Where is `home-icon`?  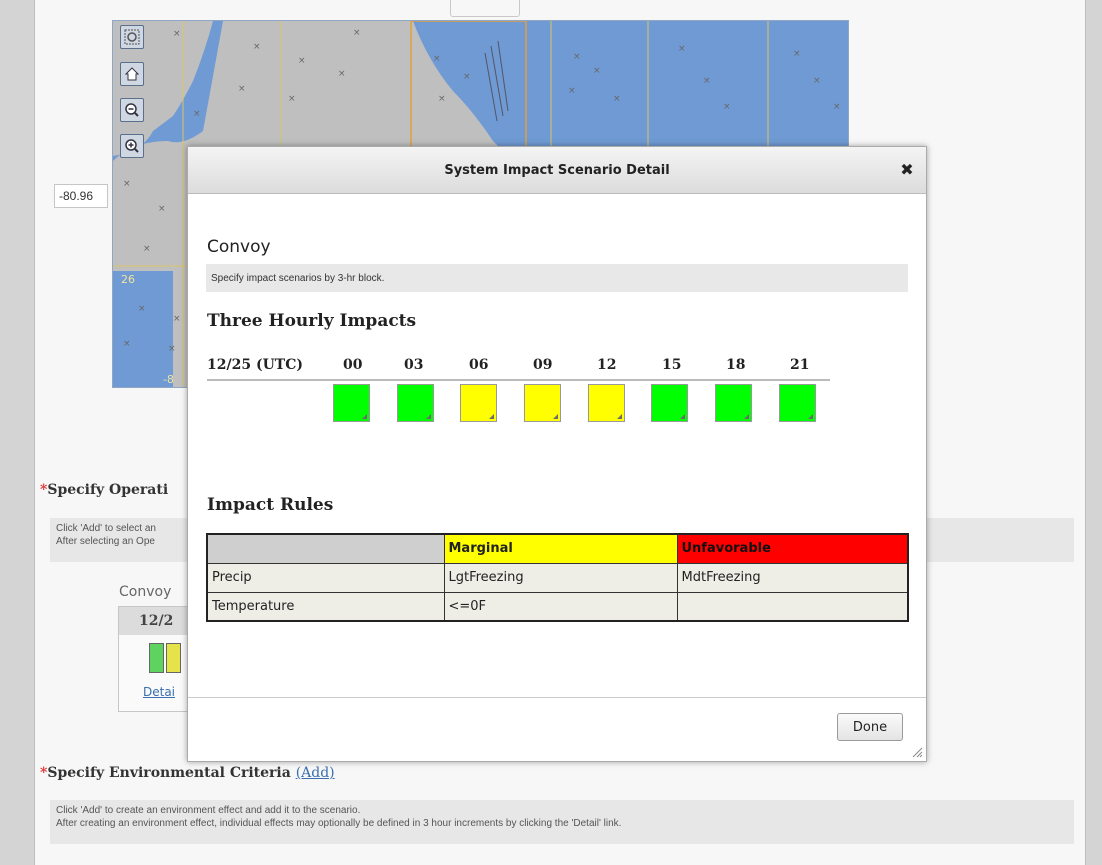
home-icon is located at coordinates (132, 74).